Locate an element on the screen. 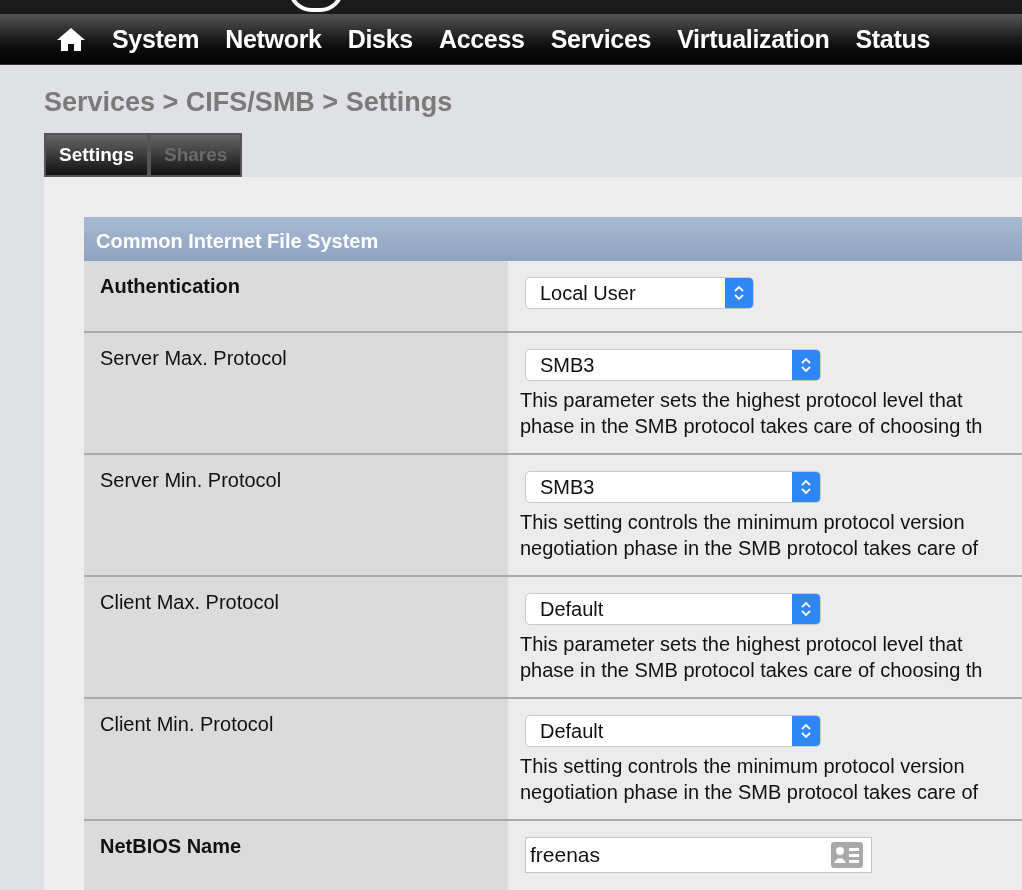  field-label: Server Min. Protocol is located at coordinates (191, 480).